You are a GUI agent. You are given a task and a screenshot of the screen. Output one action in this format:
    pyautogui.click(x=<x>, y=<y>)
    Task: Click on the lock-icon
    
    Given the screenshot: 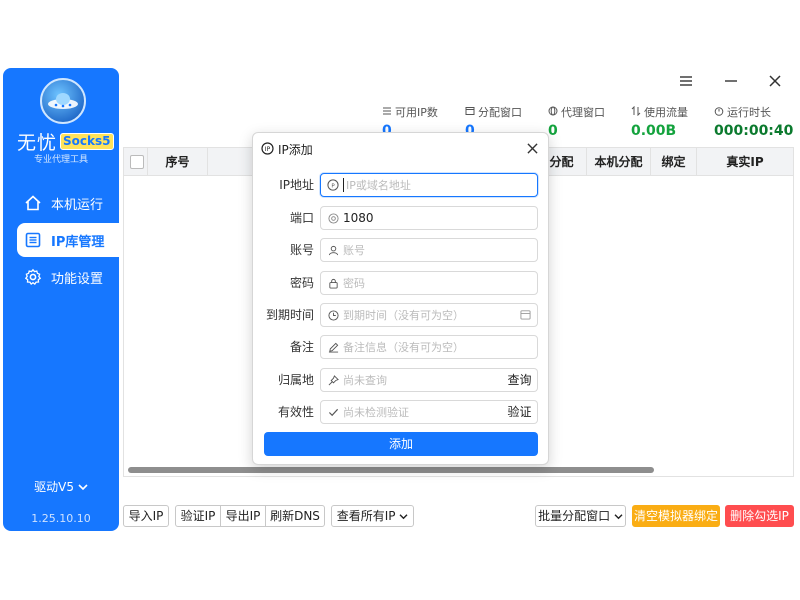 What is the action you would take?
    pyautogui.click(x=333, y=283)
    